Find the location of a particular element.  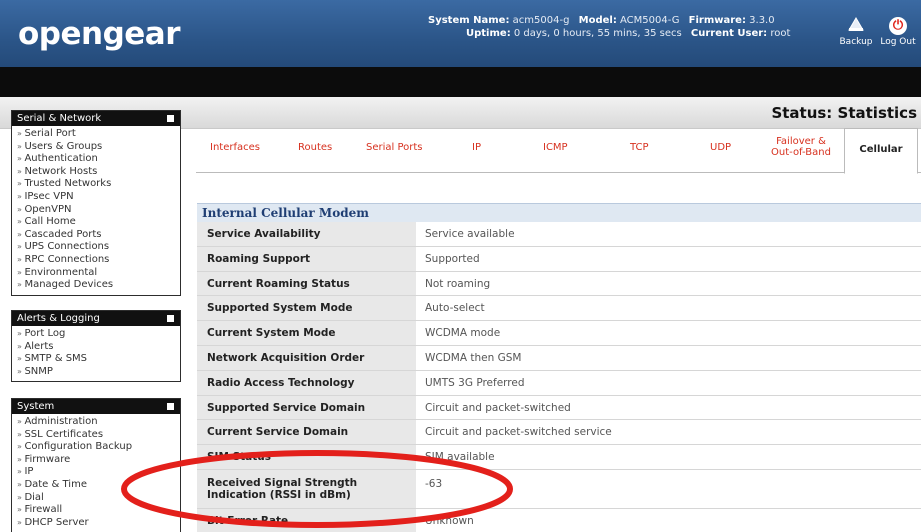

tab-interfaces: Interfaces is located at coordinates (235, 147).